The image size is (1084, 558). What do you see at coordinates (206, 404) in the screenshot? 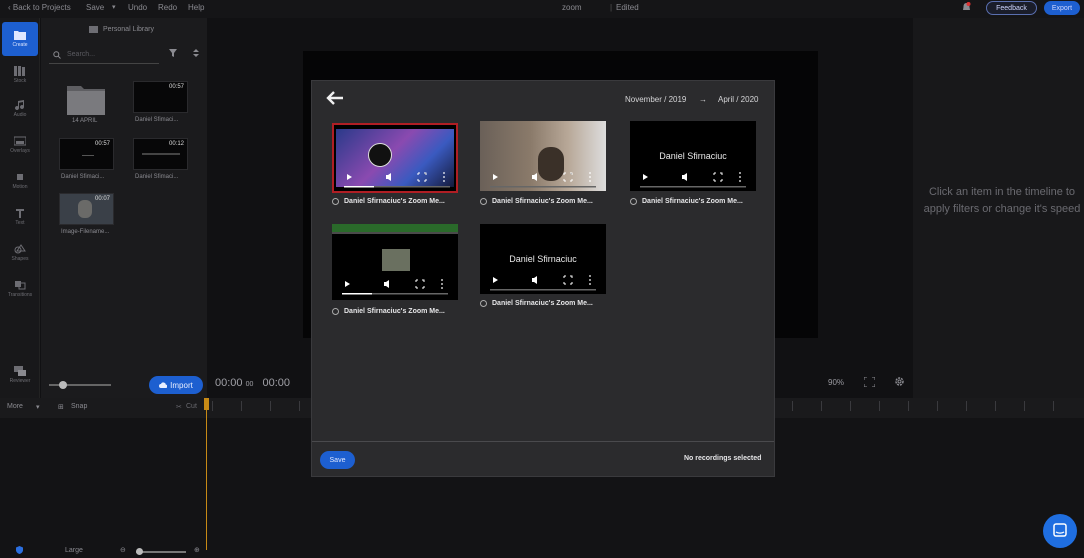
I see `playhead-handle` at bounding box center [206, 404].